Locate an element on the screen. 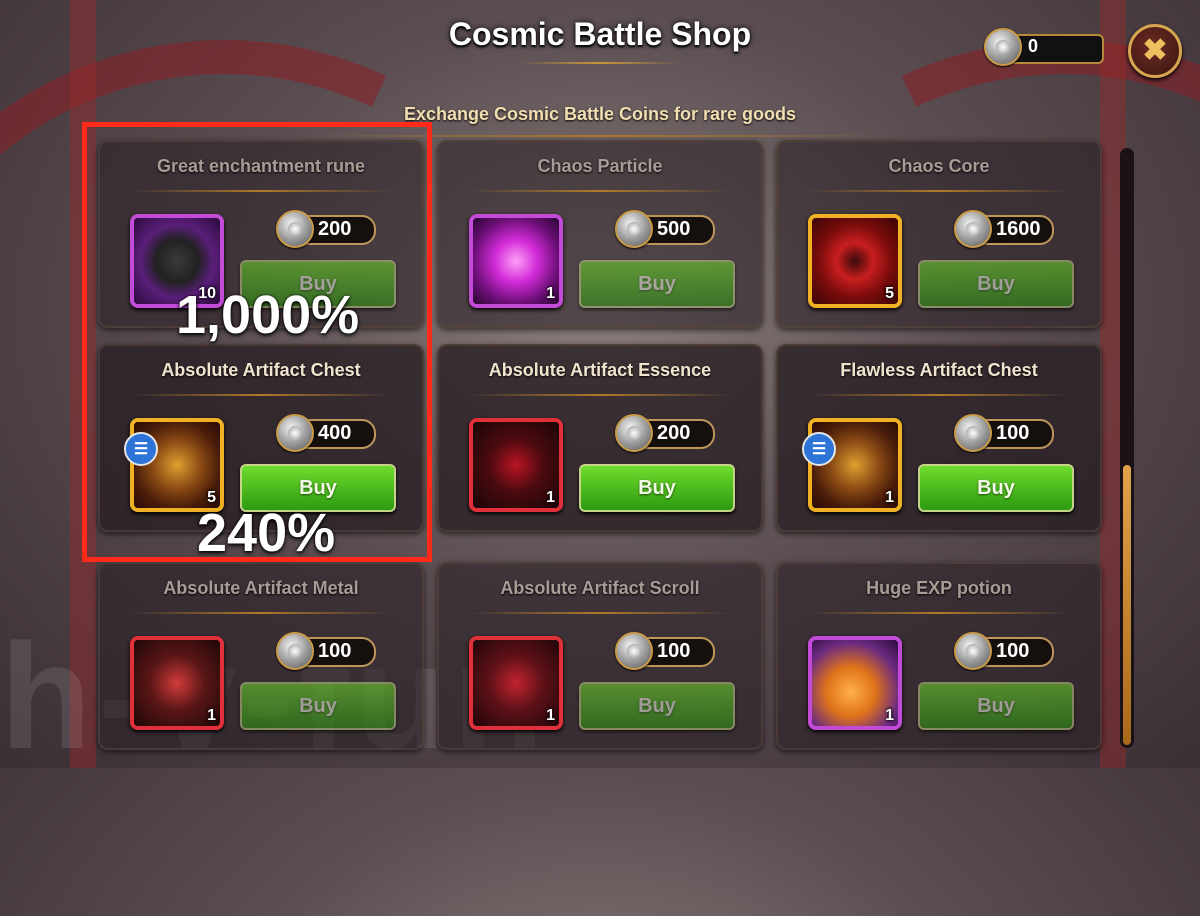 This screenshot has height=916, width=1200. item-name: Absolute Artifact Scroll is located at coordinates (600, 588).